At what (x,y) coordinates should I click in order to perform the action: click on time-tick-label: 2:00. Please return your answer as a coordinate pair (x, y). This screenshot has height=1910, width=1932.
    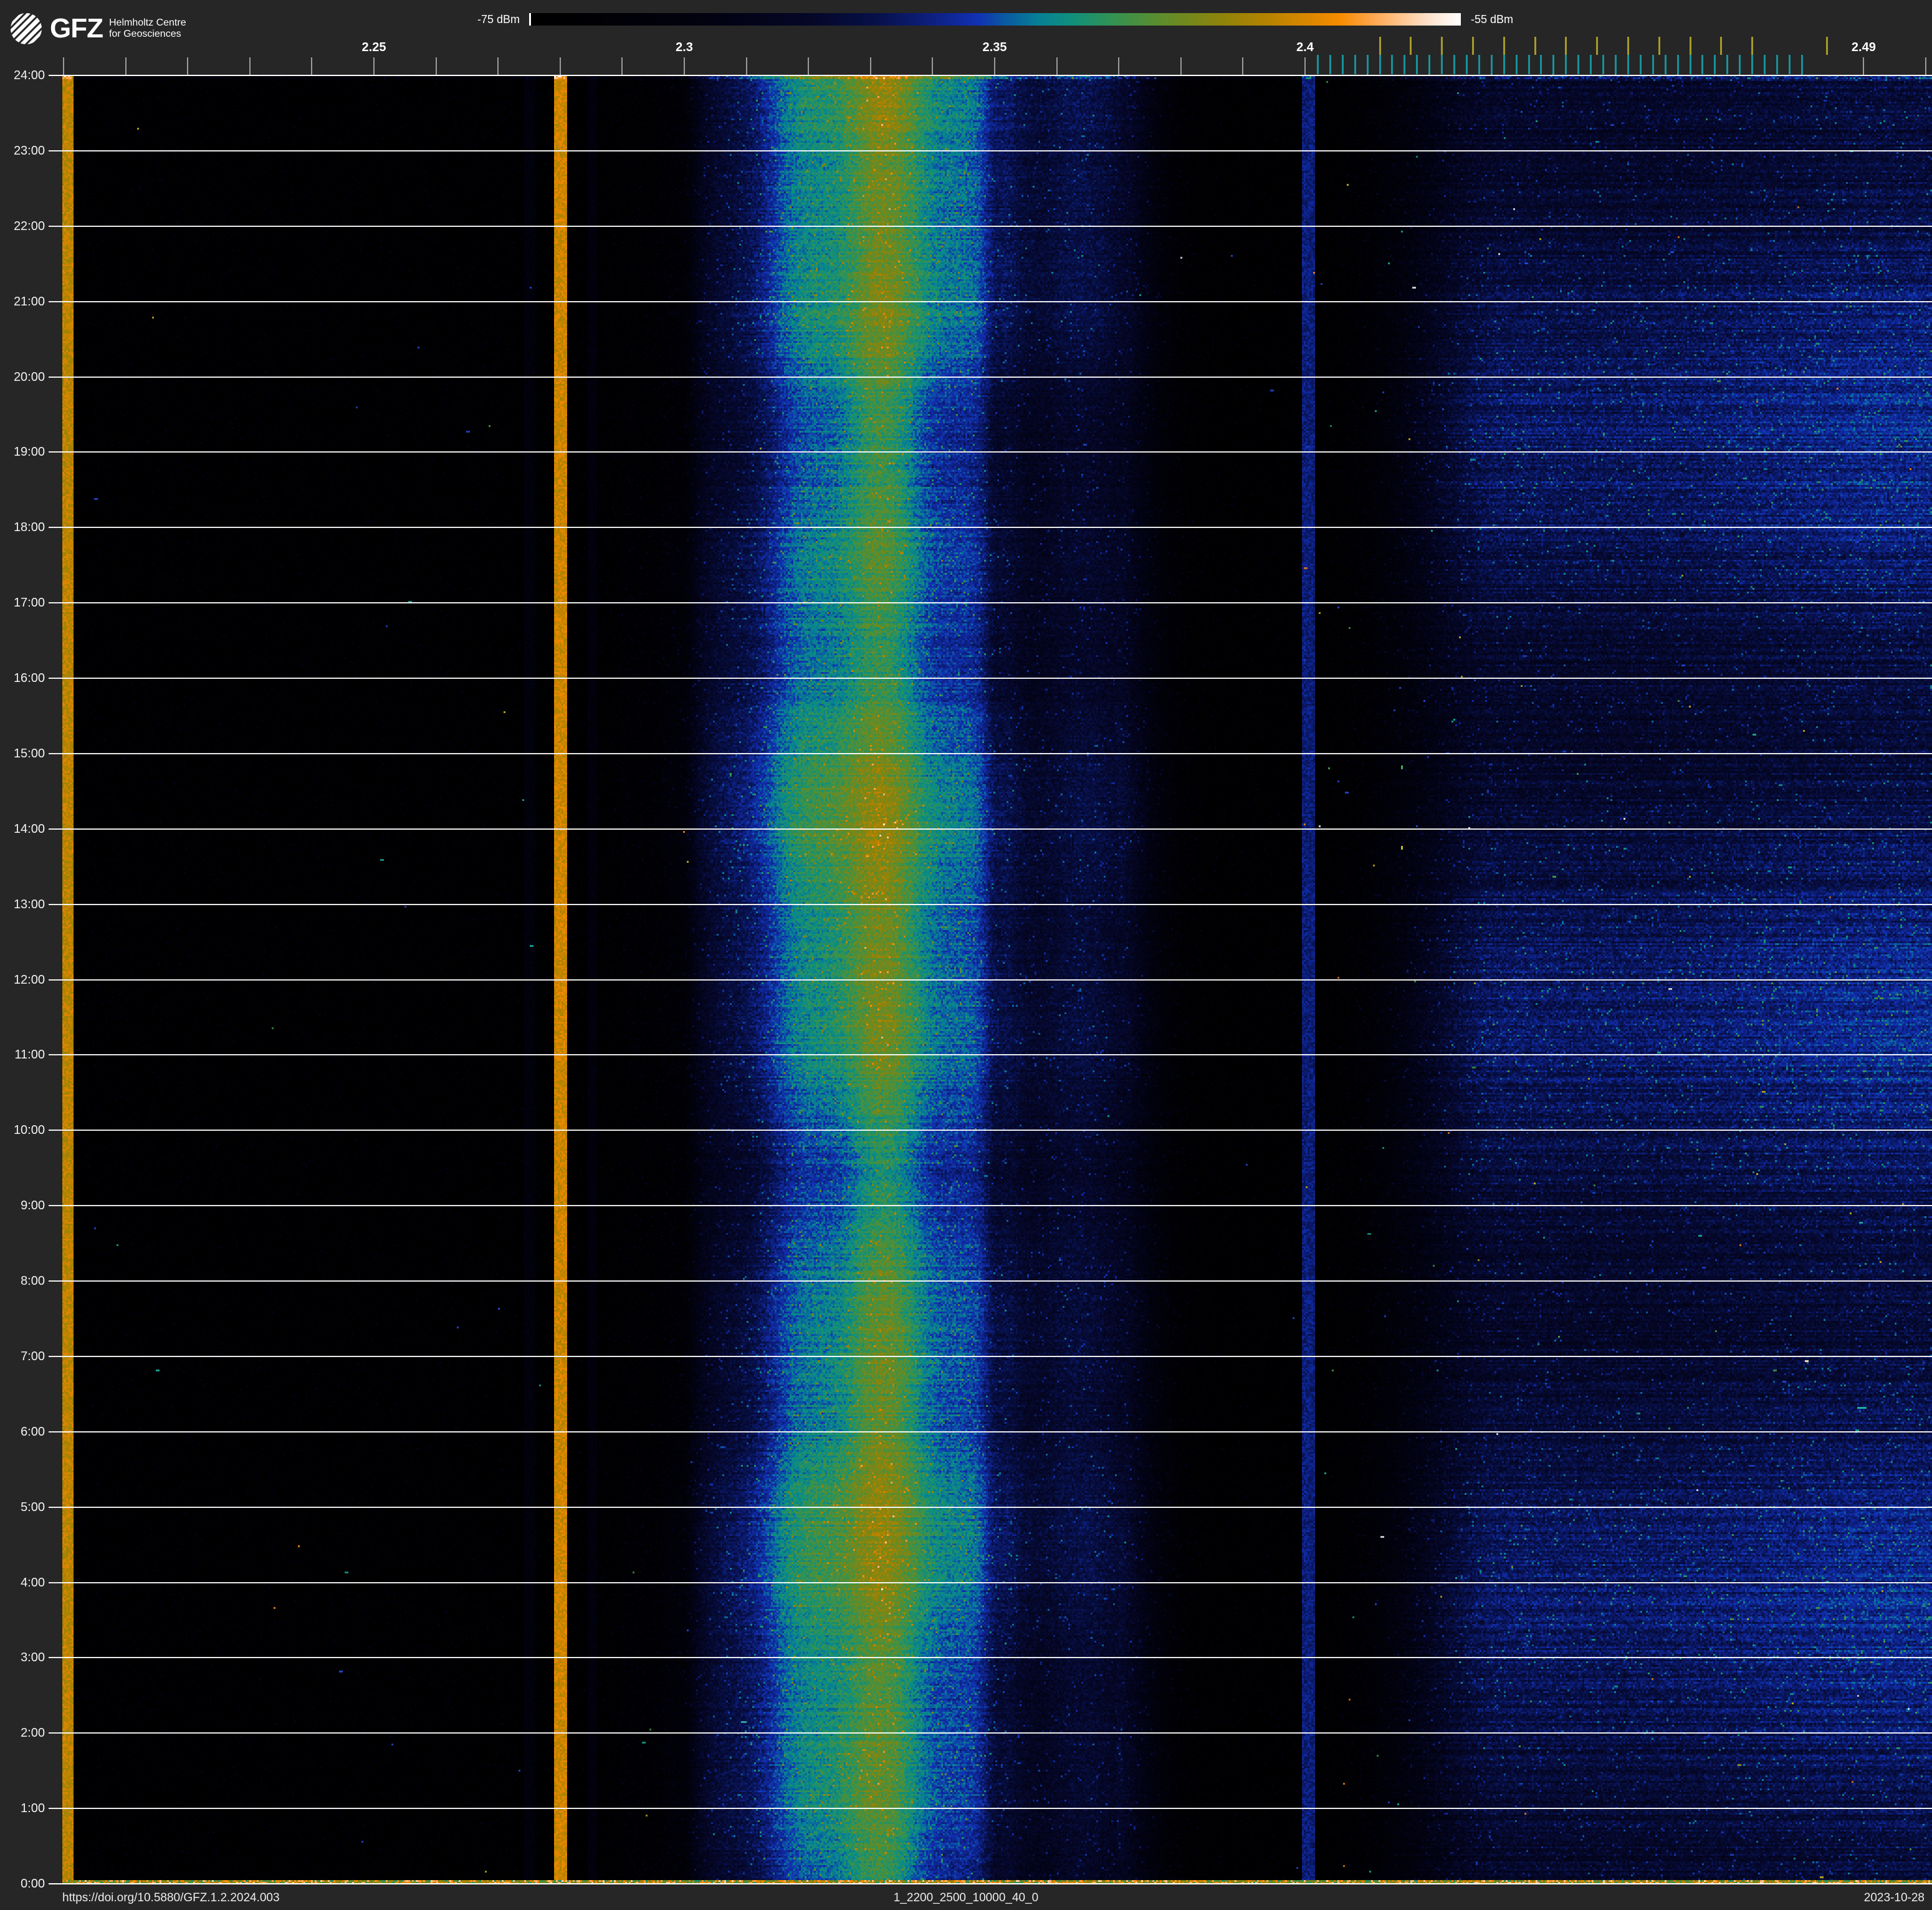
    Looking at the image, I should click on (33, 1733).